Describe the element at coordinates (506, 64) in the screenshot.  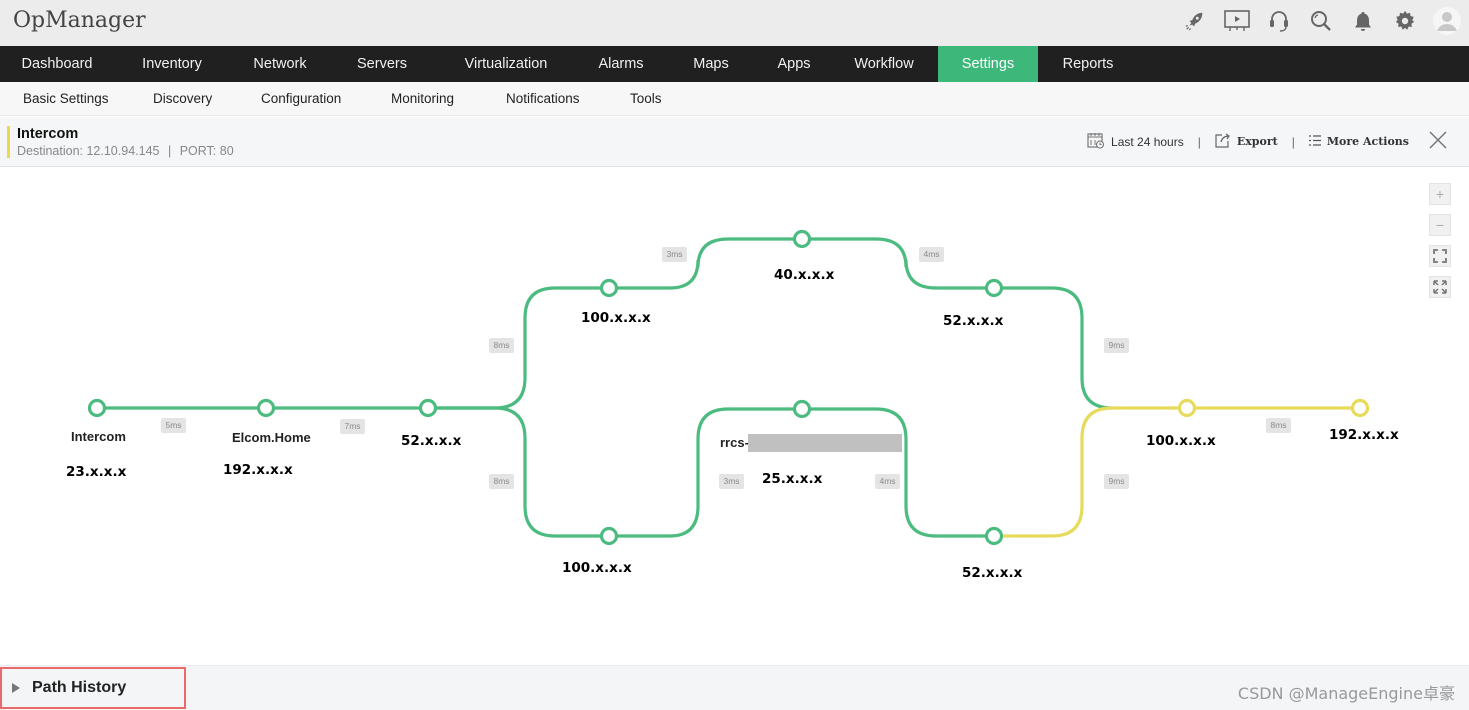
I see `nav-virtualization: Virtualization` at that location.